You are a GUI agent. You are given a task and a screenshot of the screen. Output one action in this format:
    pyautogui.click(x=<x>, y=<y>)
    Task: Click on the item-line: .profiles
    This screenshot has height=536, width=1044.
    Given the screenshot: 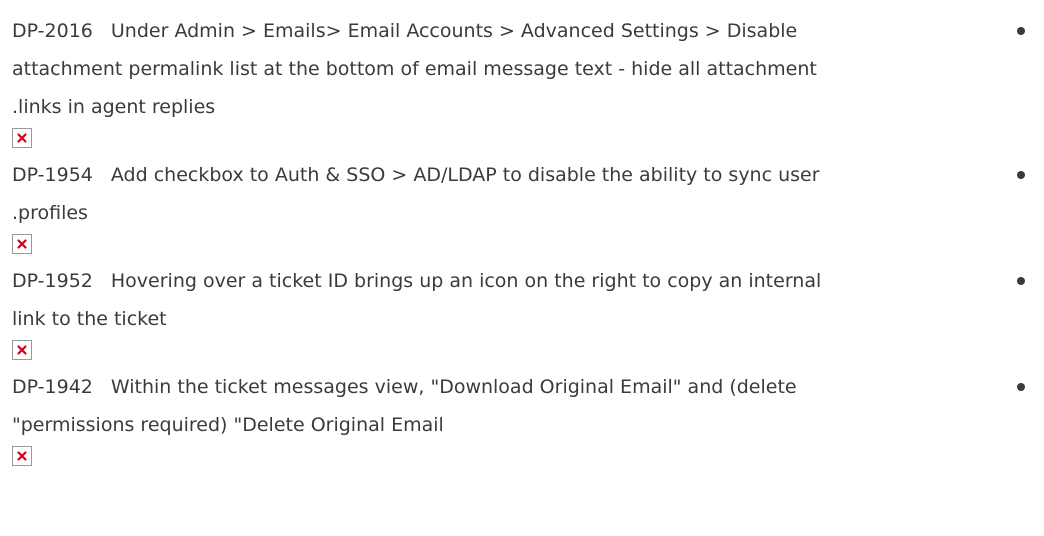 What is the action you would take?
    pyautogui.click(x=50, y=213)
    